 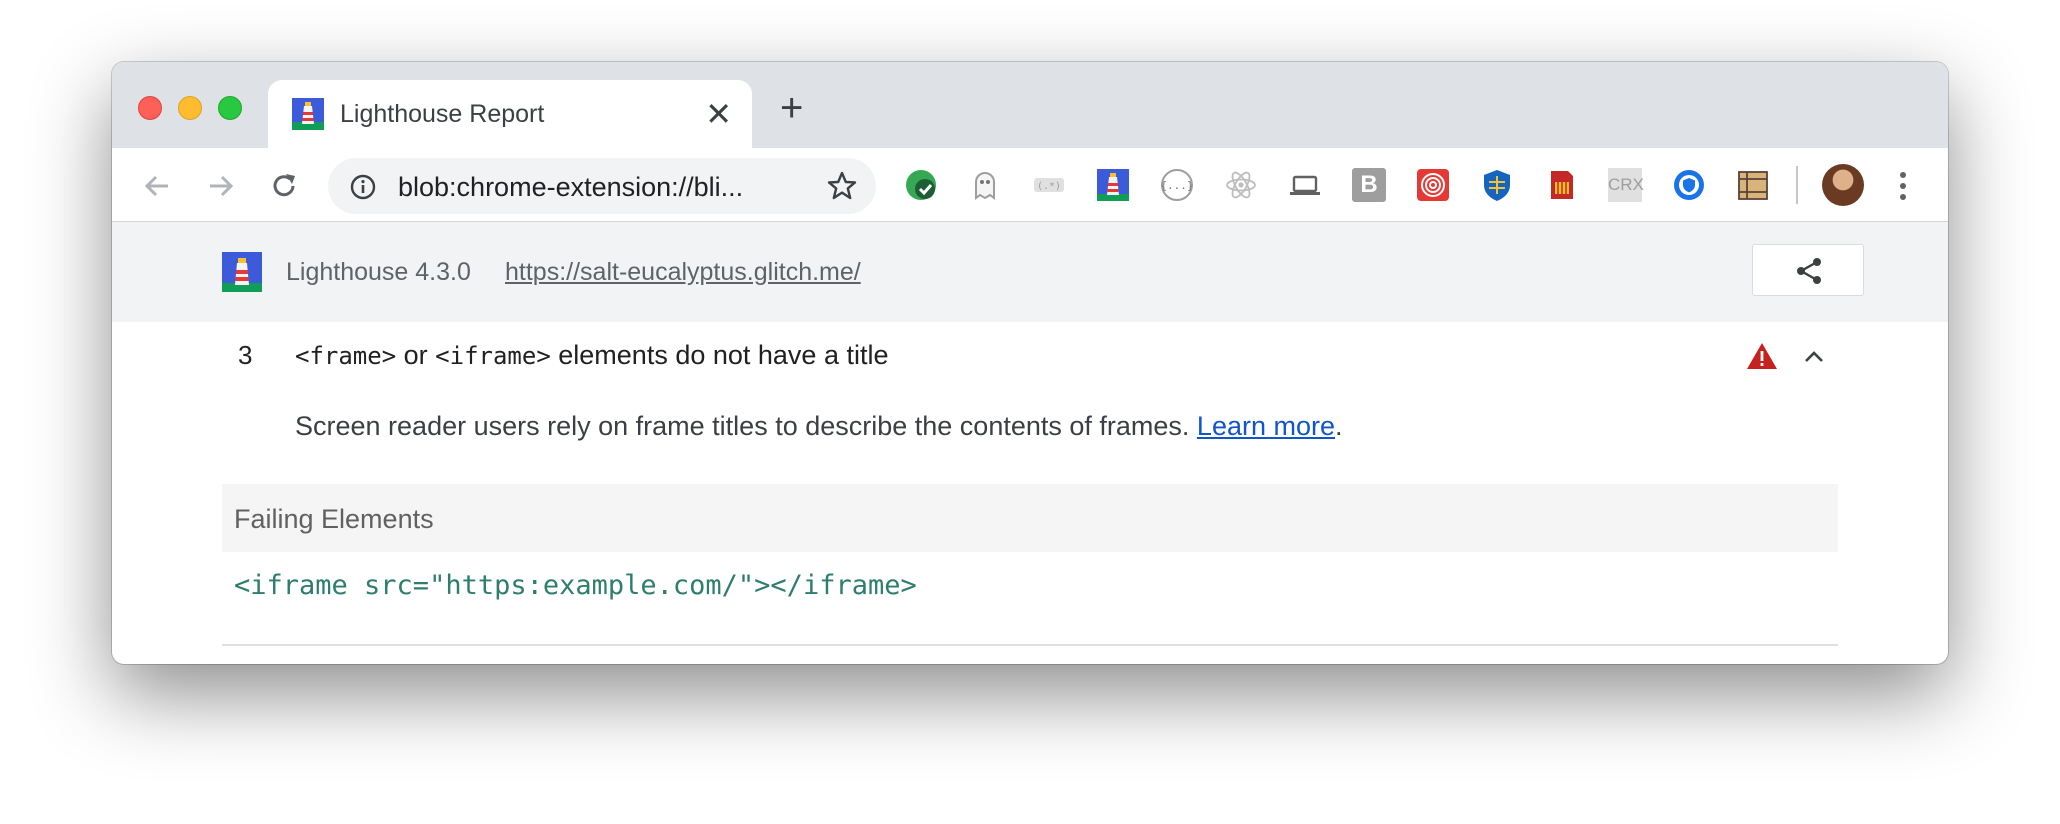 What do you see at coordinates (719, 355) in the screenshot?
I see `audit-title-rest: elements do not have a title` at bounding box center [719, 355].